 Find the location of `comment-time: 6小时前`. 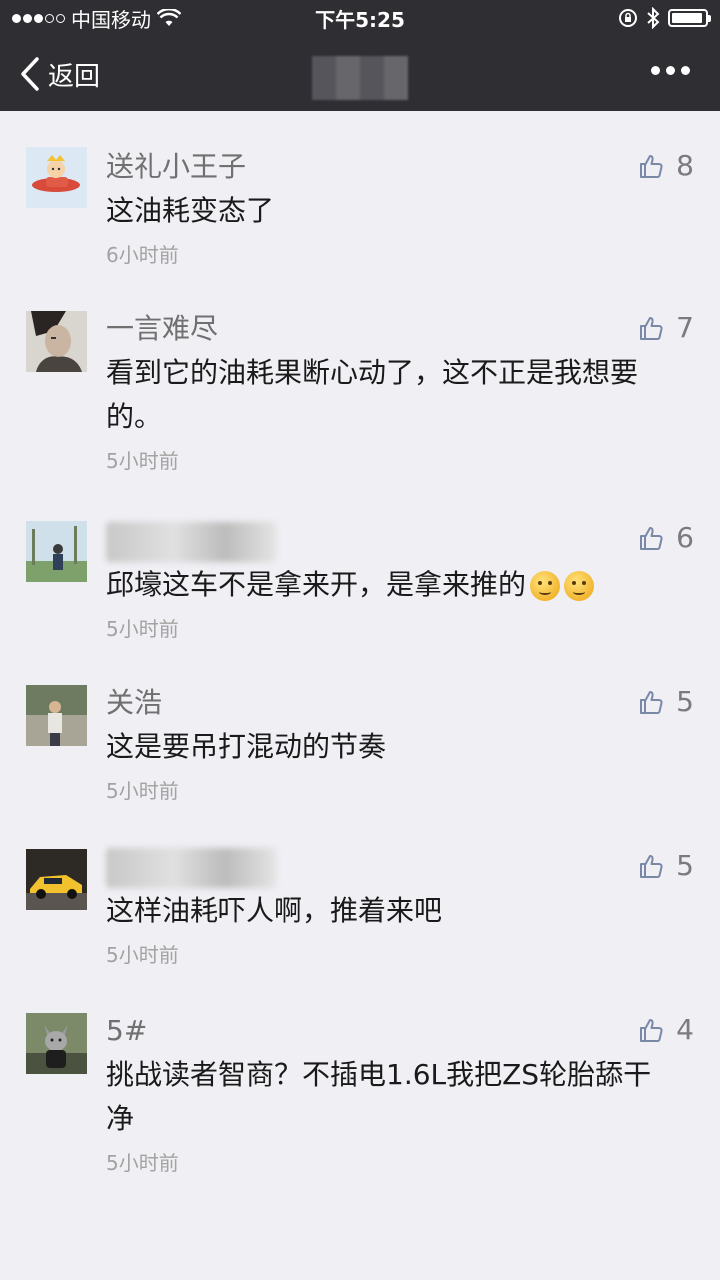

comment-time: 6小时前 is located at coordinates (142, 255).